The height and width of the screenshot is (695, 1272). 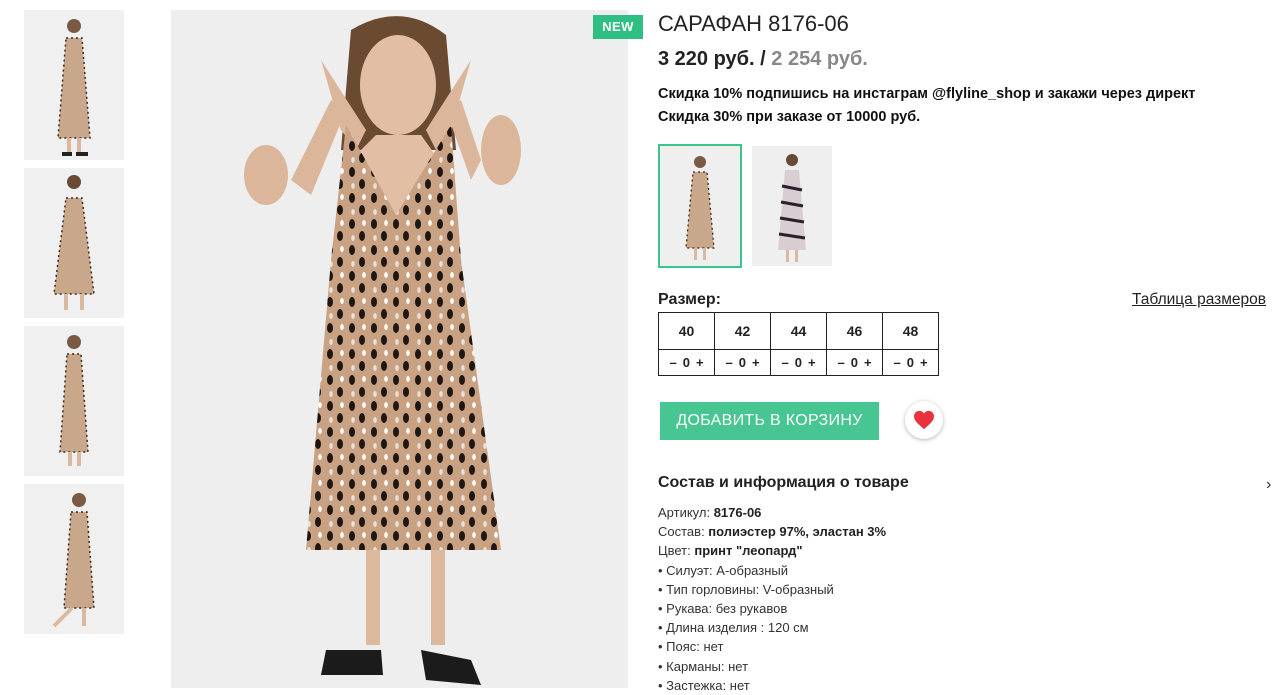 I want to click on variant-zebra-image, so click(x=792, y=206).